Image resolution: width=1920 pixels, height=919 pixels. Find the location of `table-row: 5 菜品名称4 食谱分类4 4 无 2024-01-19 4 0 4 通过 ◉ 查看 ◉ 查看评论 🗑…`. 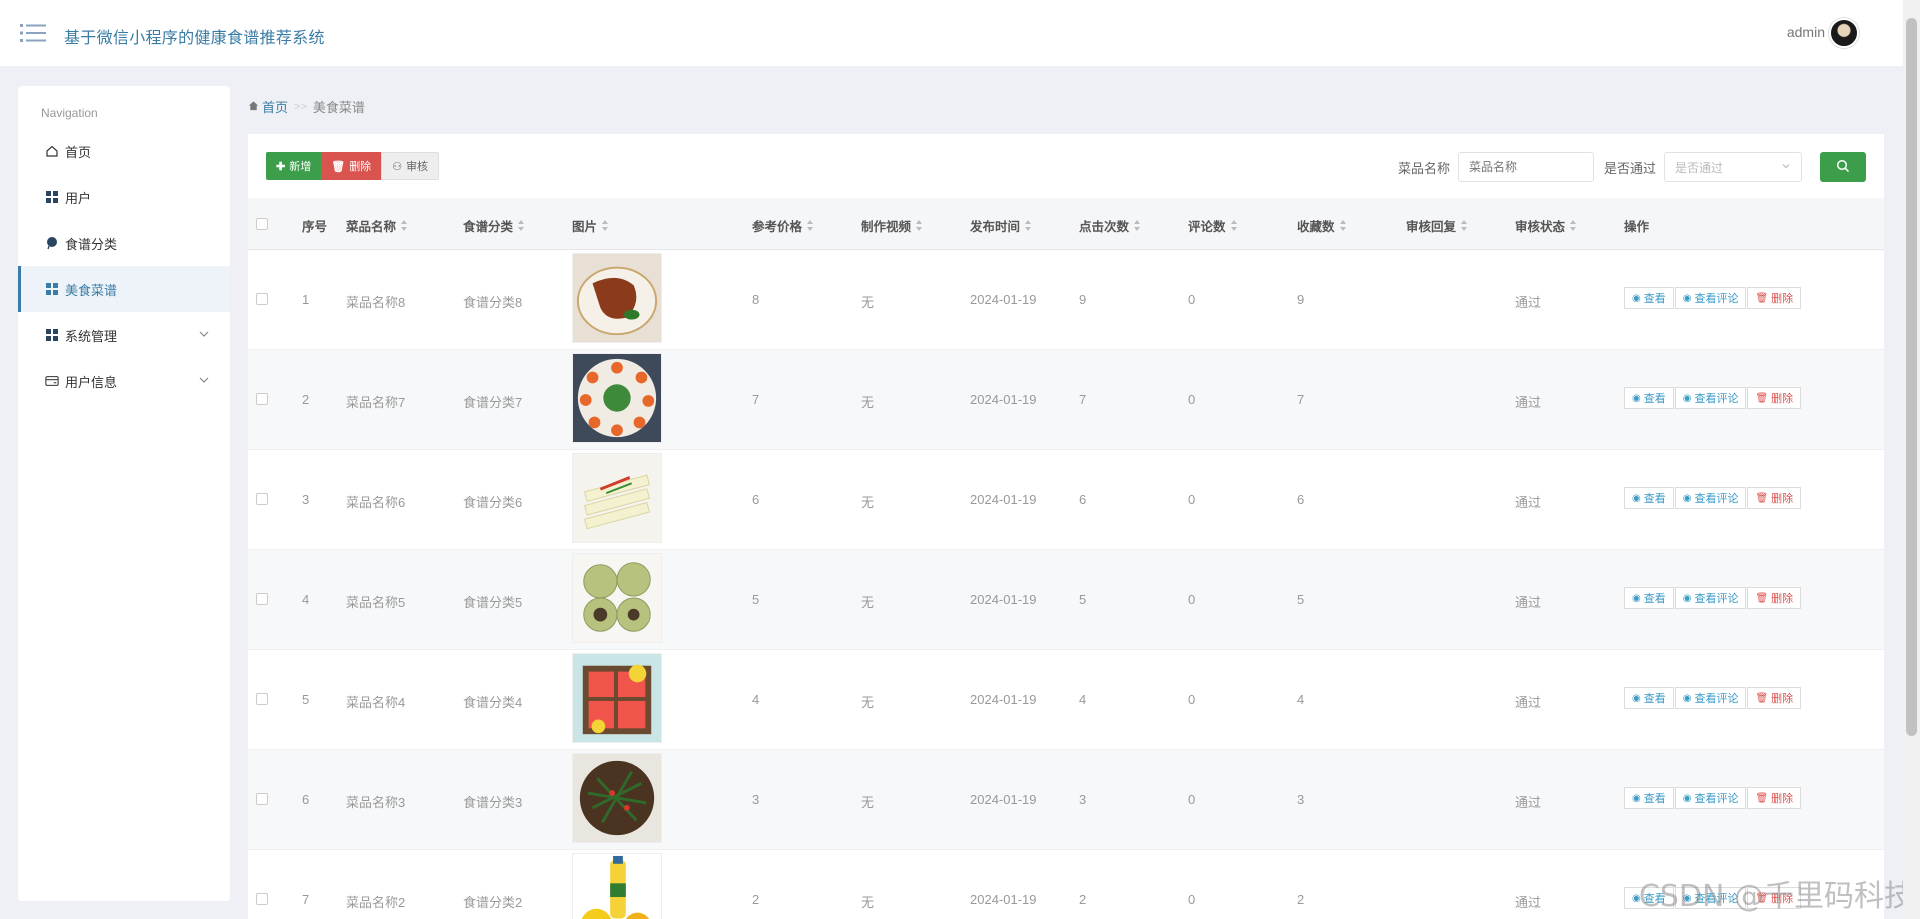

table-row: 5 菜品名称4 食谱分类4 4 无 2024-01-19 4 0 4 通过 ◉ 查看 ◉ 查看评论 🗑… is located at coordinates (1066, 700).